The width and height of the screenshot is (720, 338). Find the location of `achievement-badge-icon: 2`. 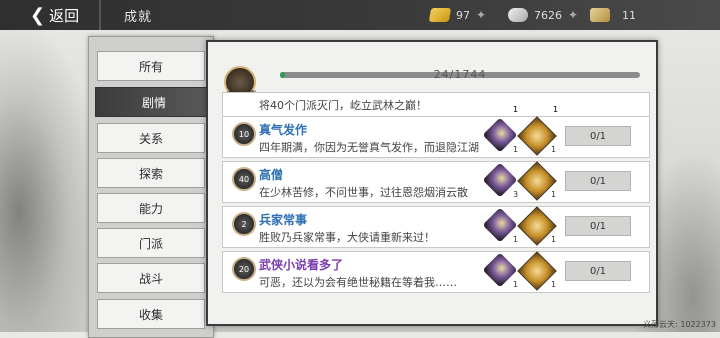

achievement-badge-icon: 2 is located at coordinates (244, 224).